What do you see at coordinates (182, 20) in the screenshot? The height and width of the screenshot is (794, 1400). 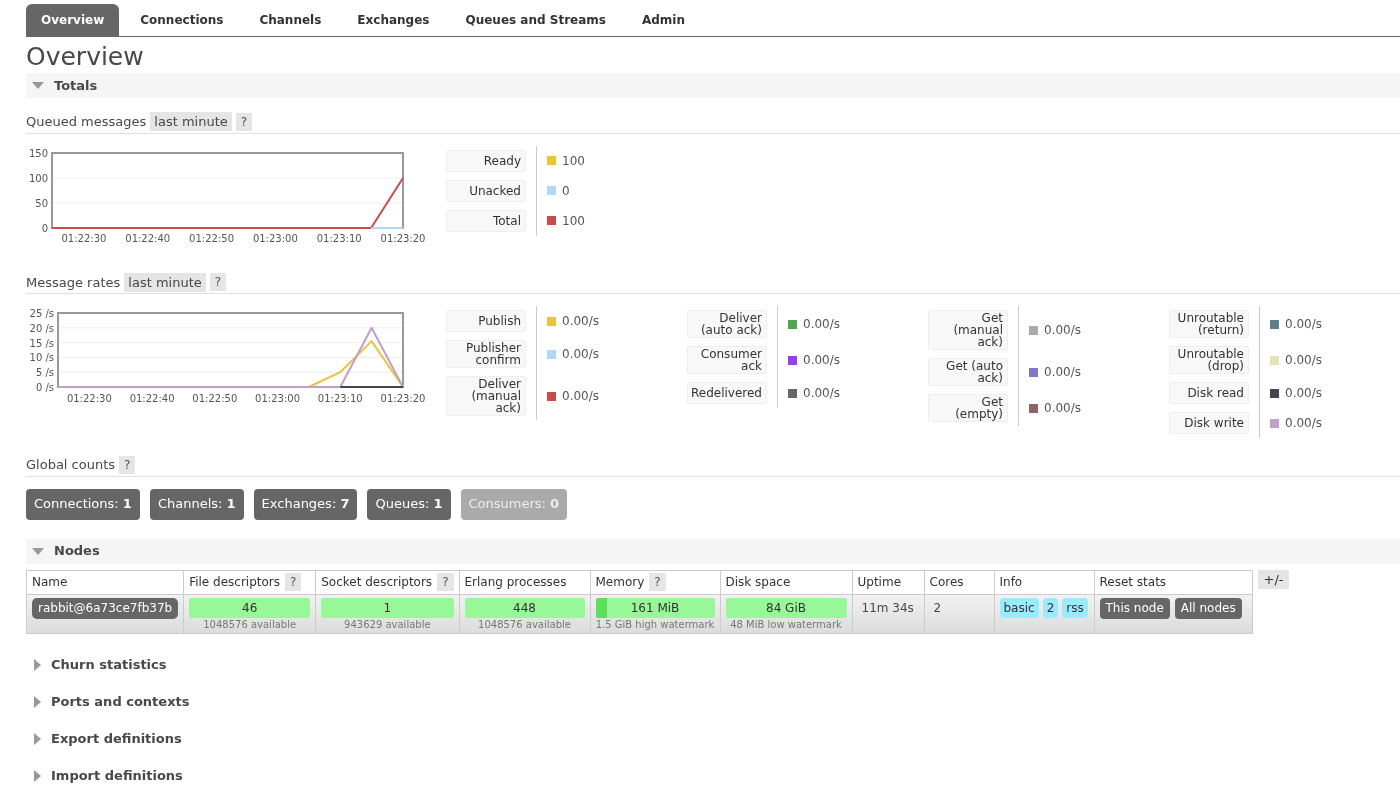 I see `tab: Connections` at bounding box center [182, 20].